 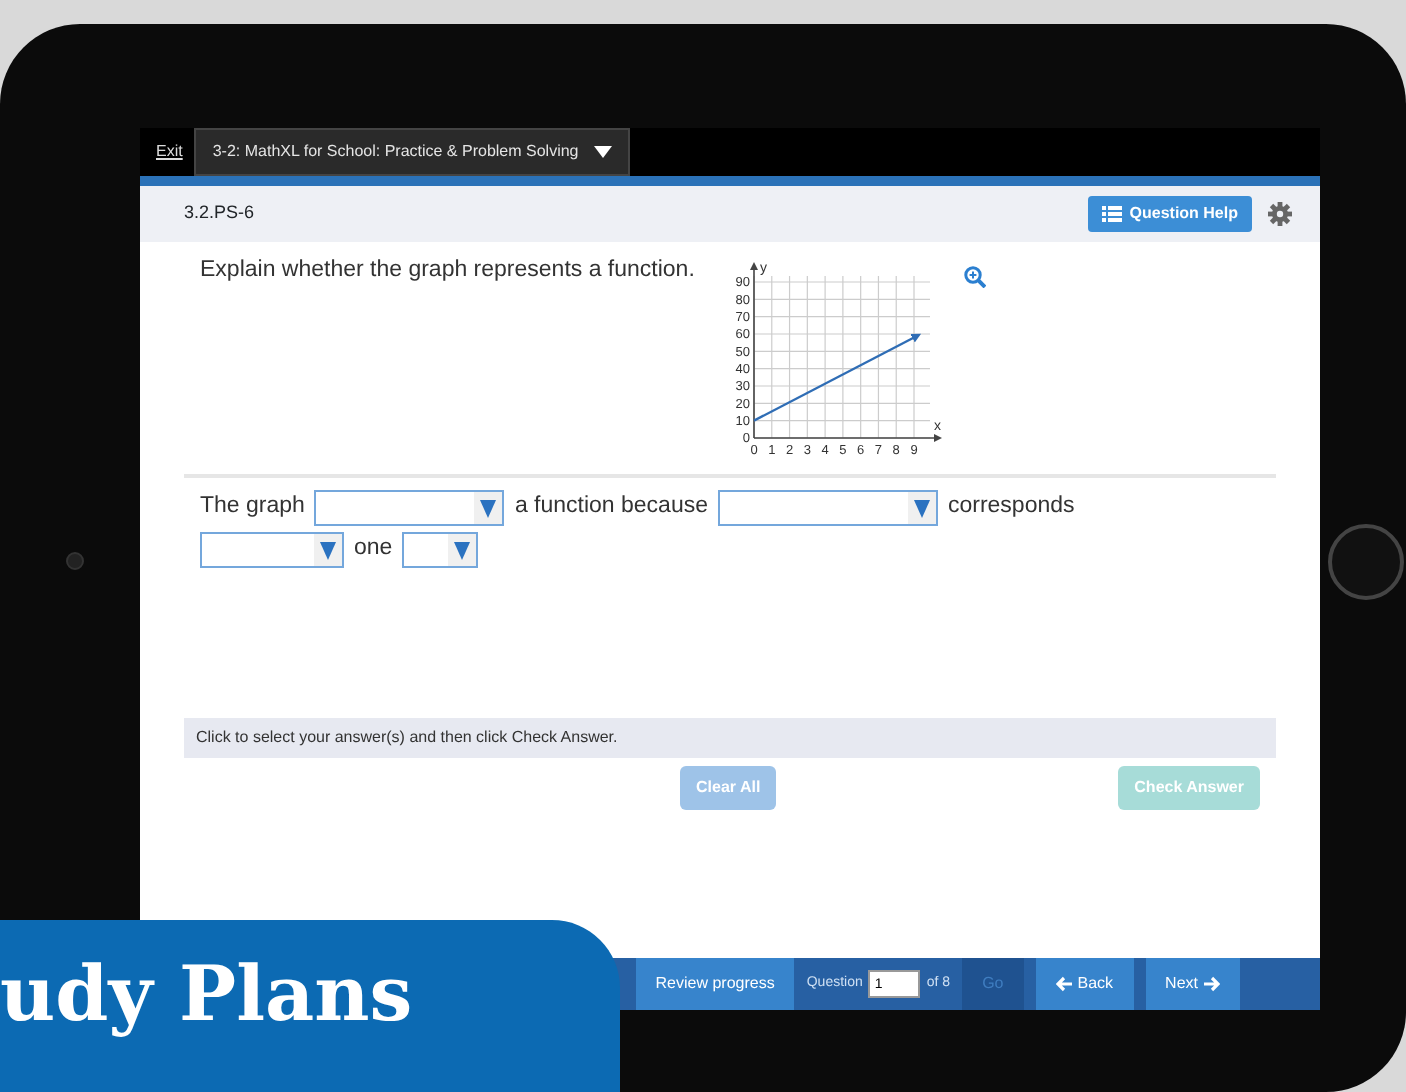 What do you see at coordinates (715, 984) in the screenshot?
I see `review-progress-button: Review progress` at bounding box center [715, 984].